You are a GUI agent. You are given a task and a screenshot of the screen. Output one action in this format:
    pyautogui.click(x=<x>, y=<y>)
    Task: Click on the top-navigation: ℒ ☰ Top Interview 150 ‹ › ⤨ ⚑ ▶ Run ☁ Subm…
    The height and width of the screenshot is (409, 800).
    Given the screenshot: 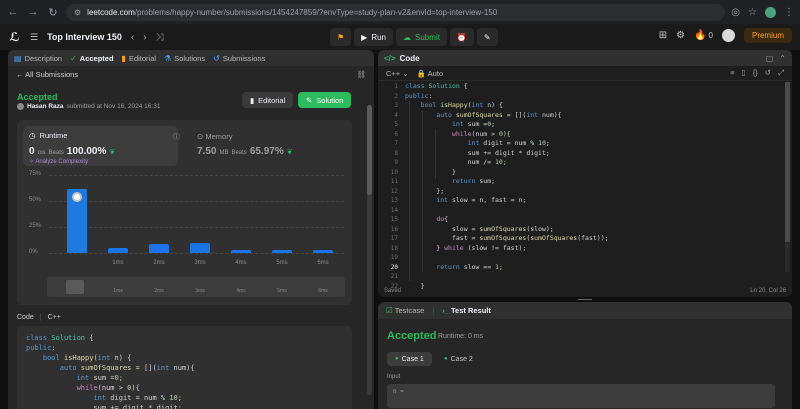 What is the action you would take?
    pyautogui.click(x=400, y=37)
    